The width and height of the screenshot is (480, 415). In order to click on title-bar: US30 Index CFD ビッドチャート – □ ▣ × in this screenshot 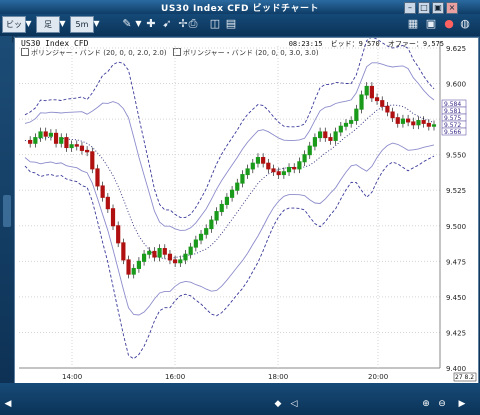, I will do `click(240, 7)`.